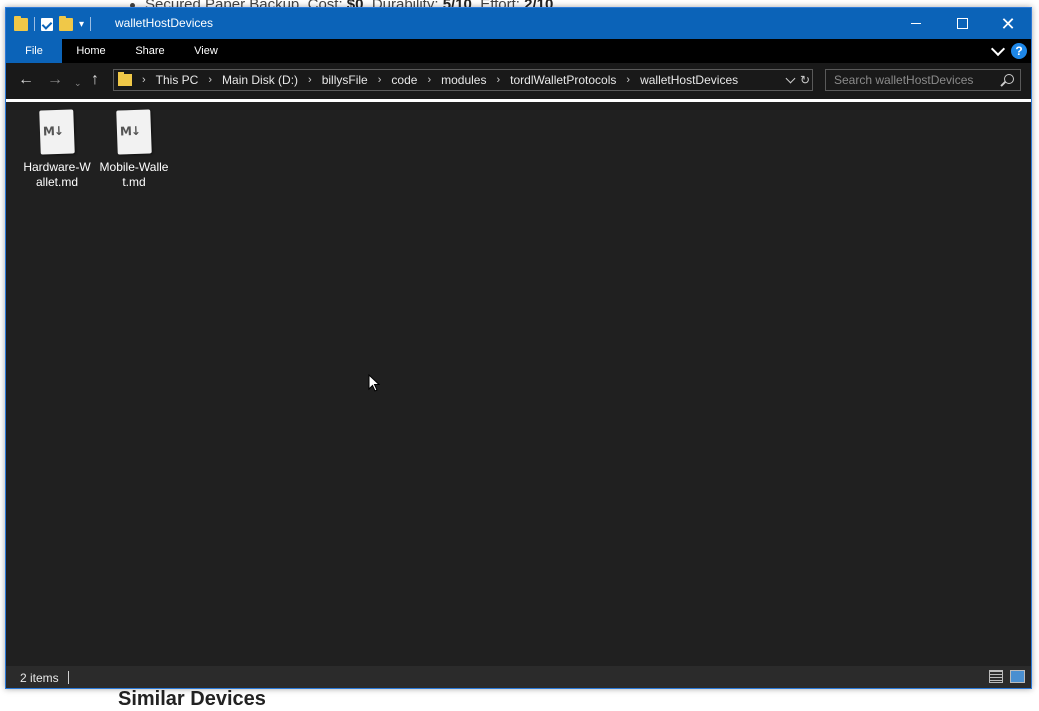 Image resolution: width=1039 pixels, height=711 pixels. Describe the element at coordinates (996, 676) in the screenshot. I see `details-view-icon` at that location.